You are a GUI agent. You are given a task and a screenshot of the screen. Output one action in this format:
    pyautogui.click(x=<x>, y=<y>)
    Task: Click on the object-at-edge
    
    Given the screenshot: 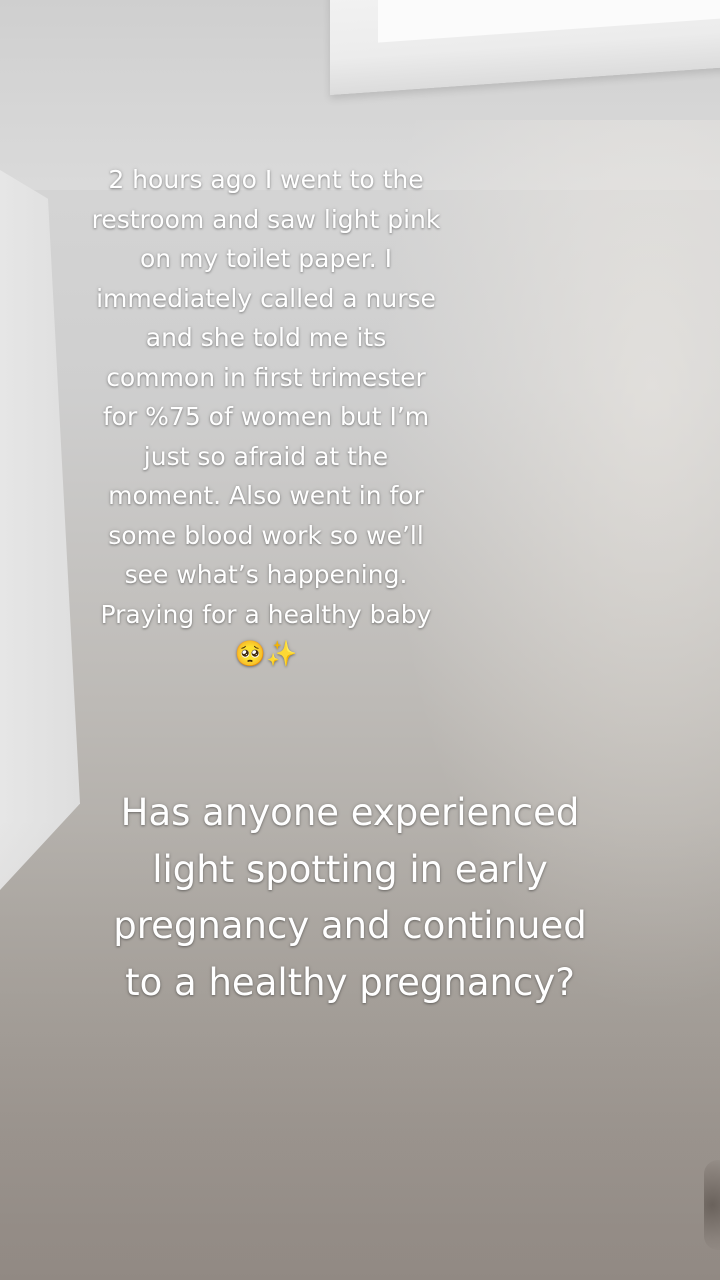 What is the action you would take?
    pyautogui.click(x=712, y=1205)
    